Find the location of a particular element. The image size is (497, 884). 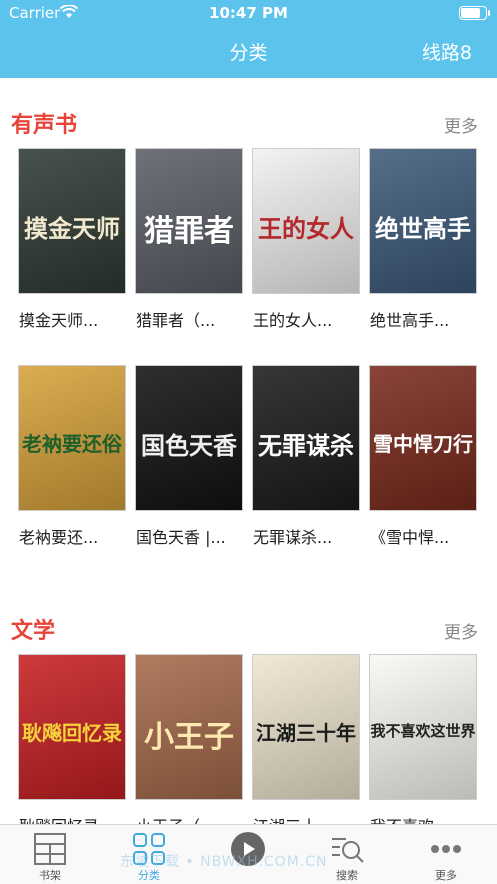

search-icon is located at coordinates (348, 850).